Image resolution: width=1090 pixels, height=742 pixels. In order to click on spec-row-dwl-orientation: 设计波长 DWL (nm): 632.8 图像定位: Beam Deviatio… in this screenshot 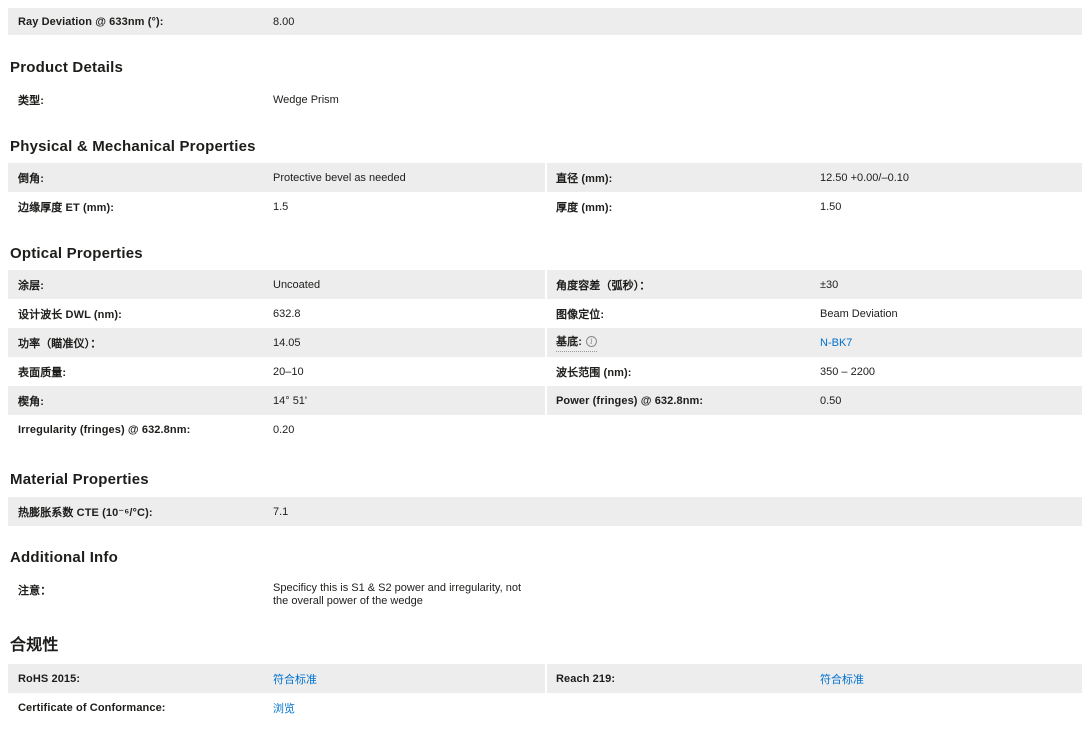, I will do `click(545, 313)`.